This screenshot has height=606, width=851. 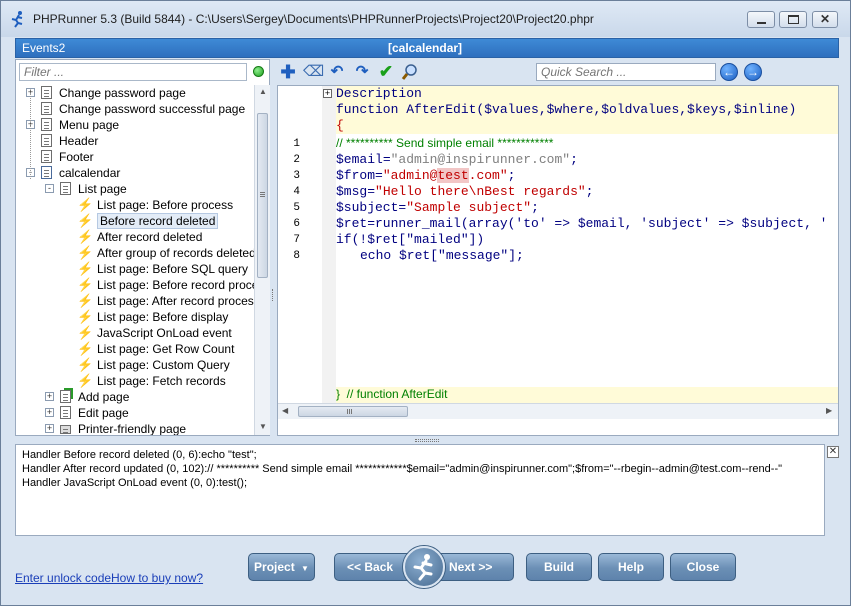 What do you see at coordinates (488, 175) in the screenshot?
I see `code-string: .com"` at bounding box center [488, 175].